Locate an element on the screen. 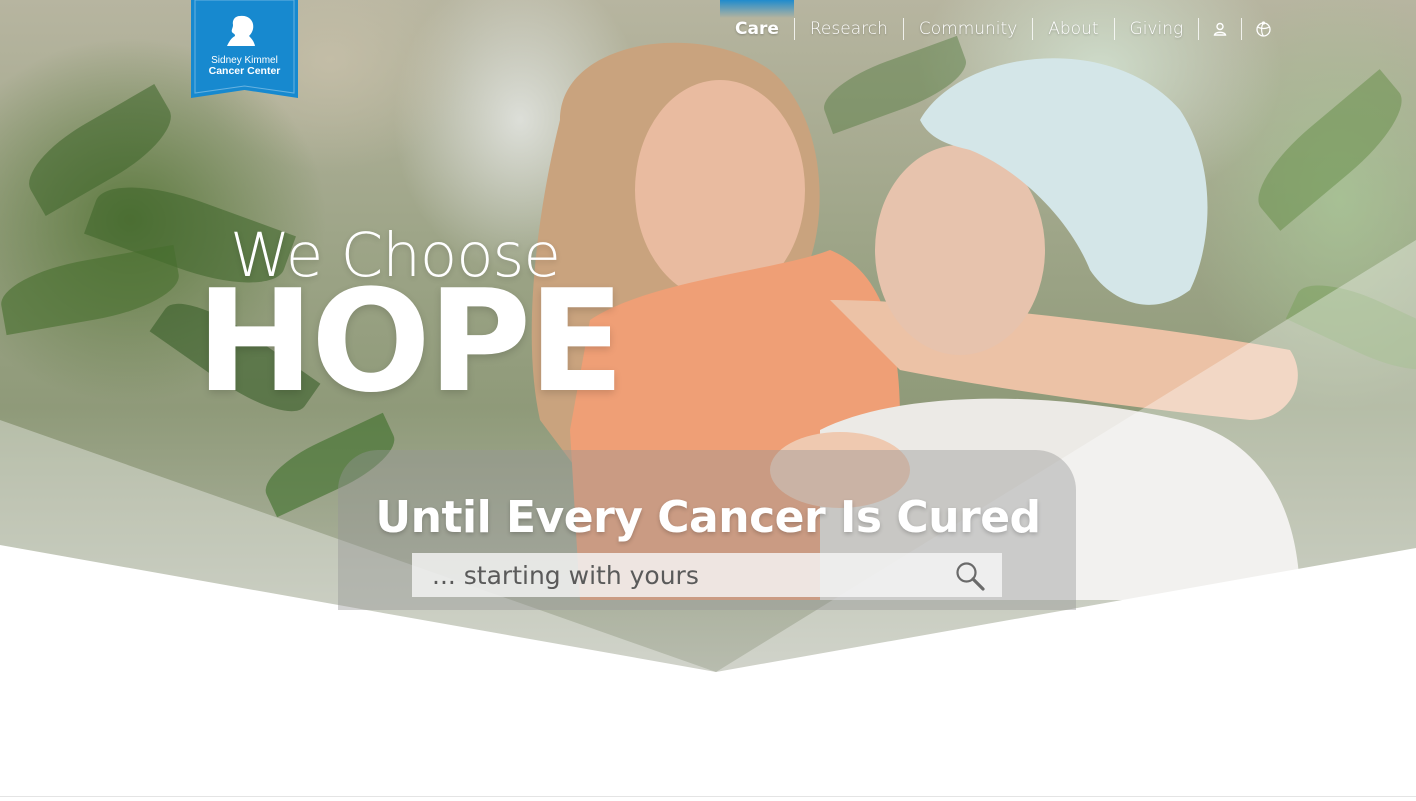 The height and width of the screenshot is (801, 1416). logo-text: Sidney Kimmel Cancer Center is located at coordinates (244, 66).